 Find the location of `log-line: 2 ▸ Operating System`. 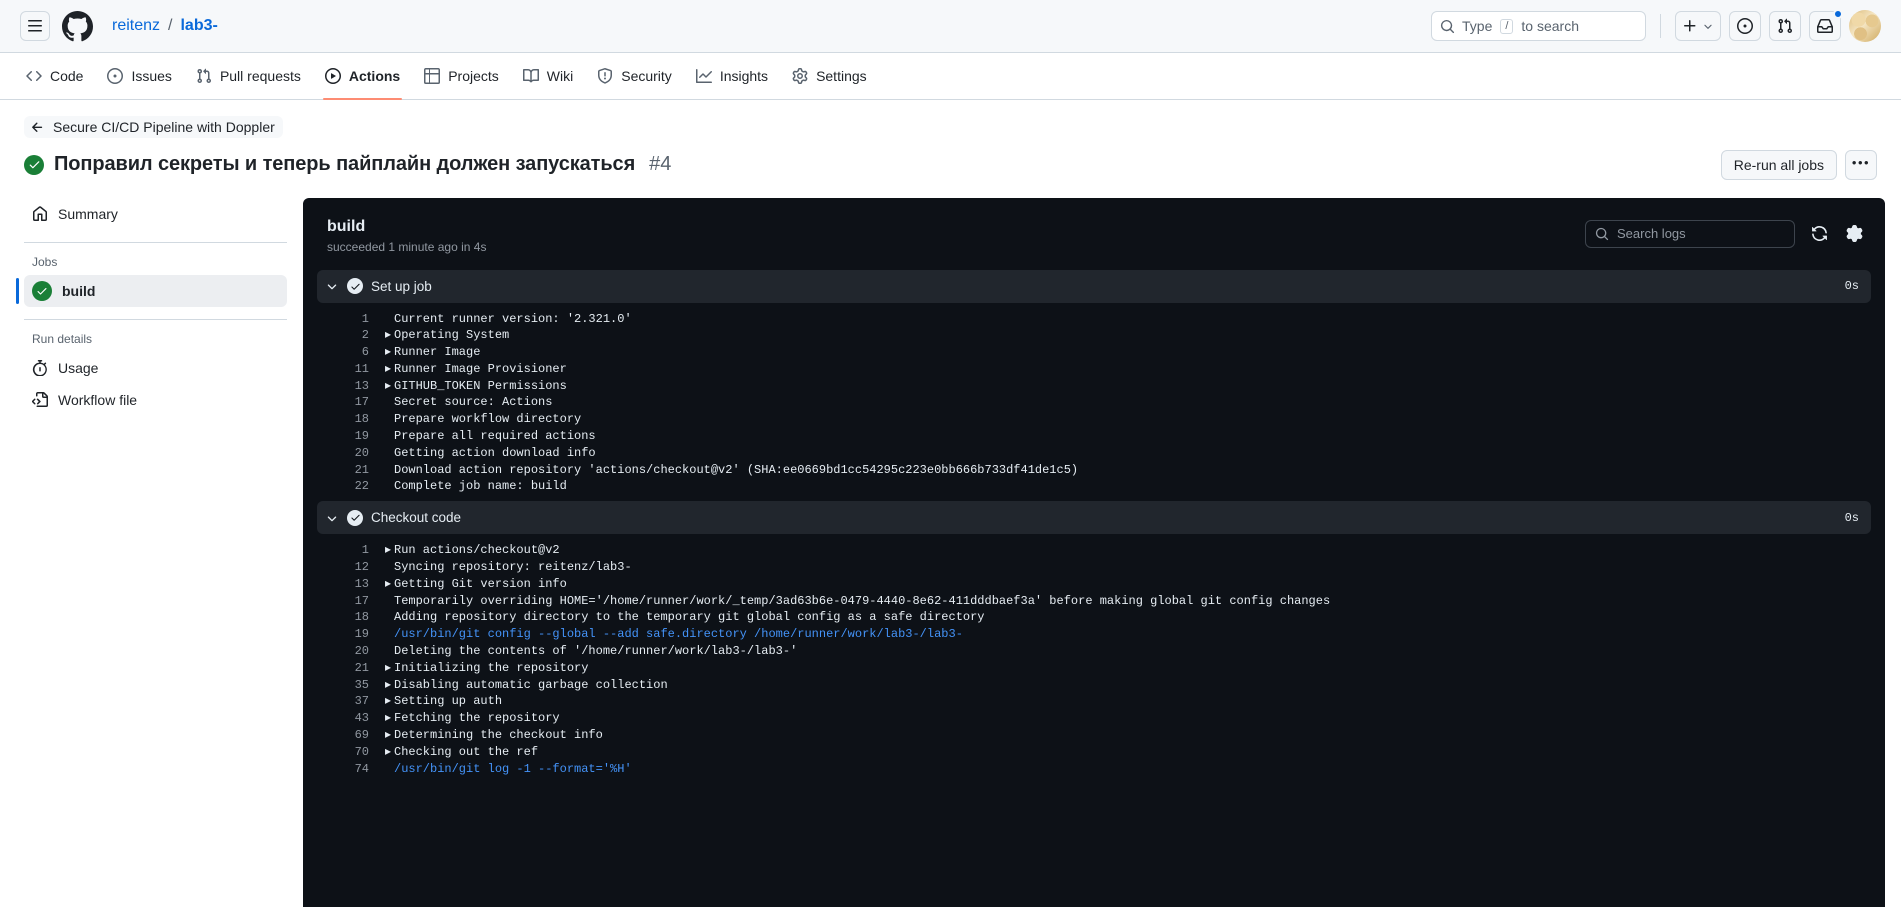

log-line: 2 ▸ Operating System is located at coordinates (1094, 335).